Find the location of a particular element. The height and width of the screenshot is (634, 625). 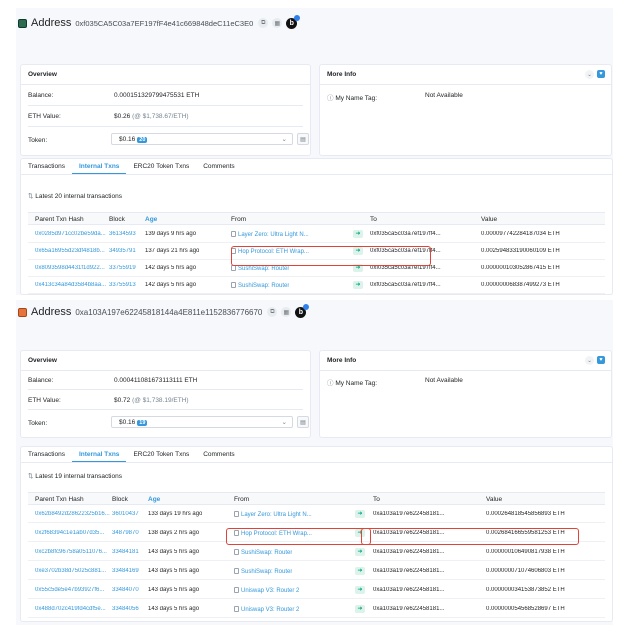

balance-label: Balance: is located at coordinates (41, 380).